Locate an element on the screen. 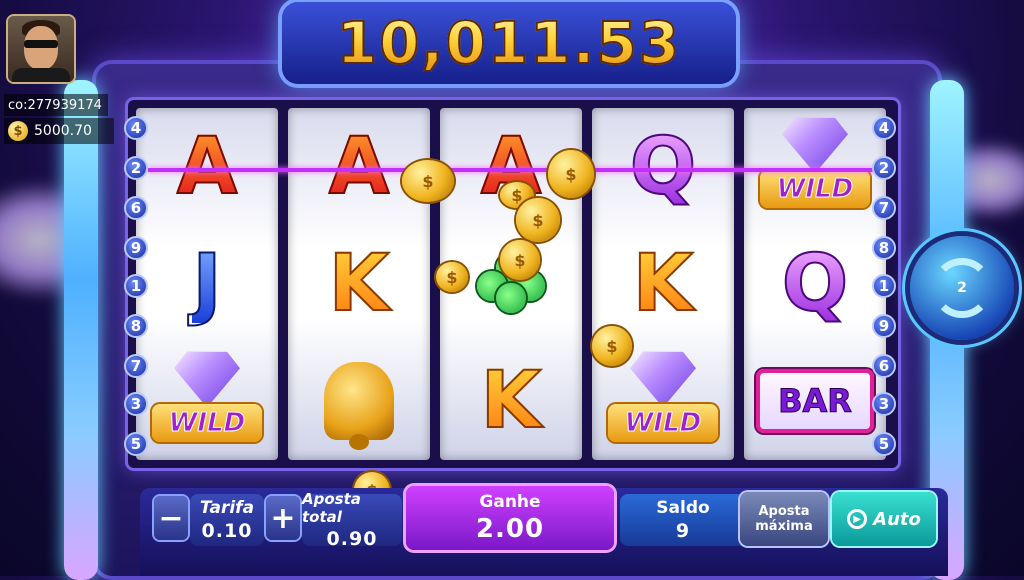  payline-number-left: 5 is located at coordinates (136, 444).